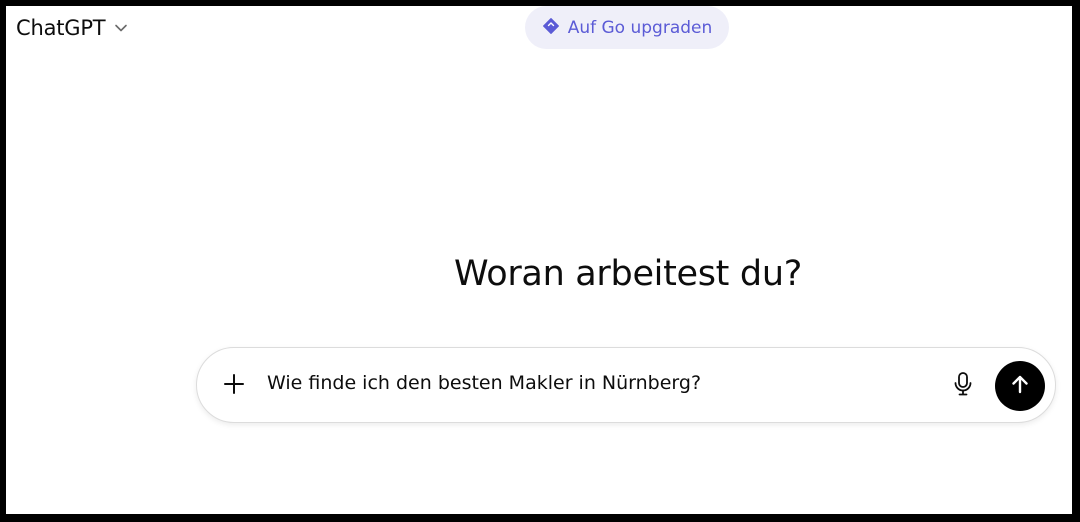 This screenshot has height=522, width=1080. What do you see at coordinates (640, 27) in the screenshot?
I see `upgrade-label: Auf Go upgraden` at bounding box center [640, 27].